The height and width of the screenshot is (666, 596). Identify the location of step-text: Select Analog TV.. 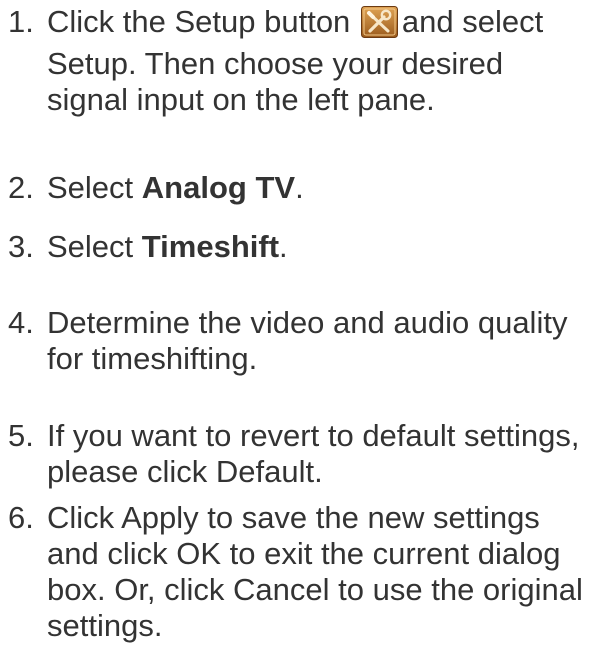
(319, 188).